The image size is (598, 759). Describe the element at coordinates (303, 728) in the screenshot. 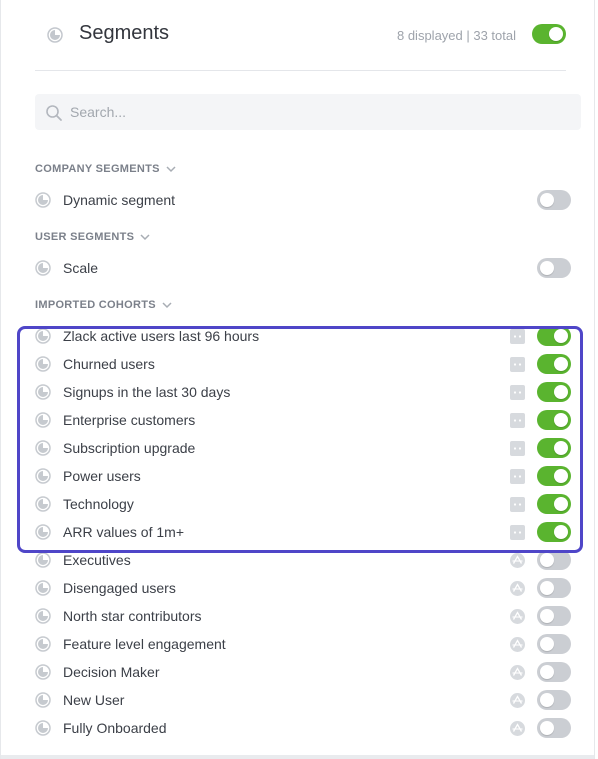

I see `segment-row: Fully Onboarded` at that location.